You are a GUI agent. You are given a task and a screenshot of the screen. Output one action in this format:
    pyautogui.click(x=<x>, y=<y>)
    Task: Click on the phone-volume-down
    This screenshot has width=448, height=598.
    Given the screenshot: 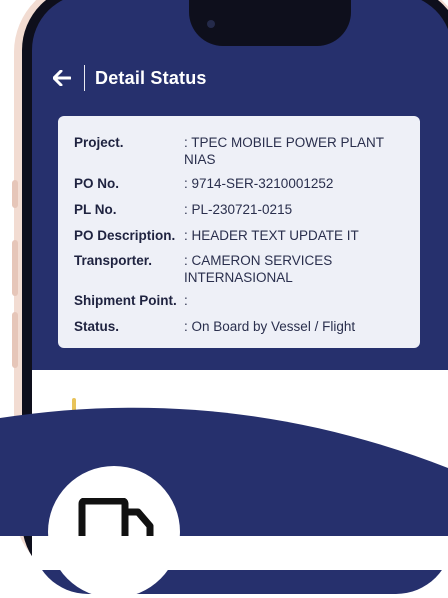 What is the action you would take?
    pyautogui.click(x=15, y=340)
    